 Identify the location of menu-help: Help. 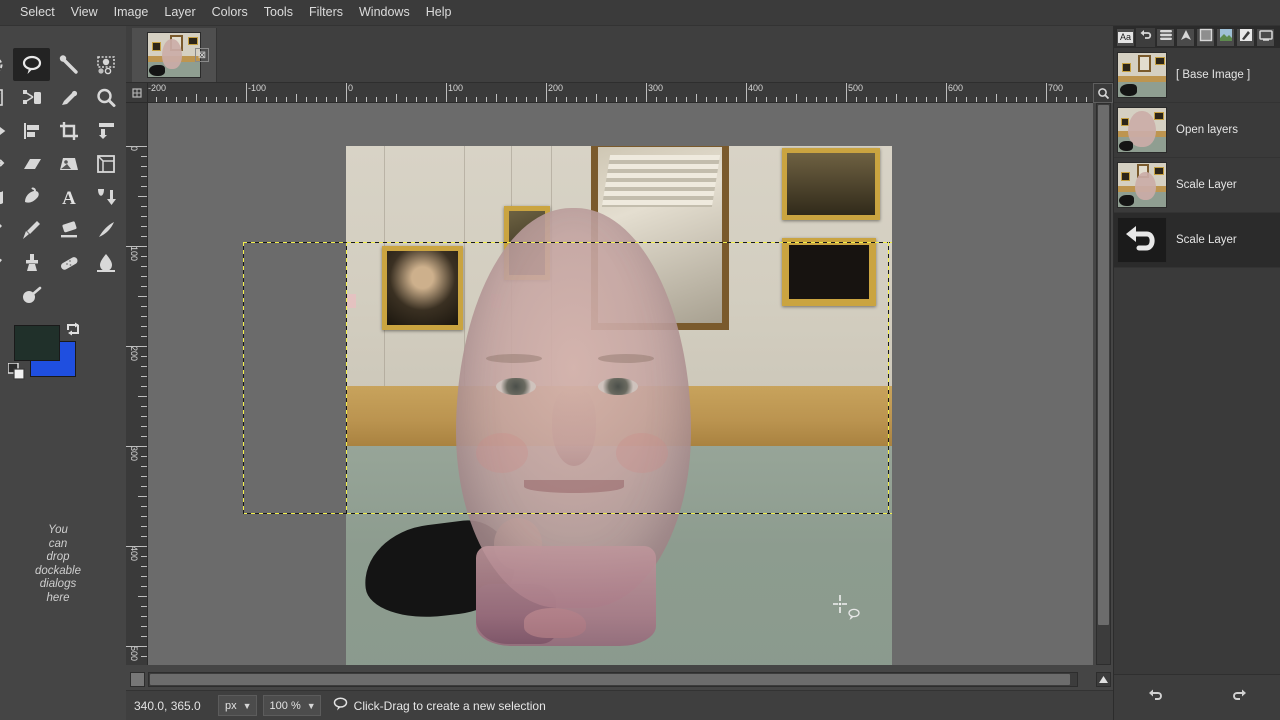
(439, 12).